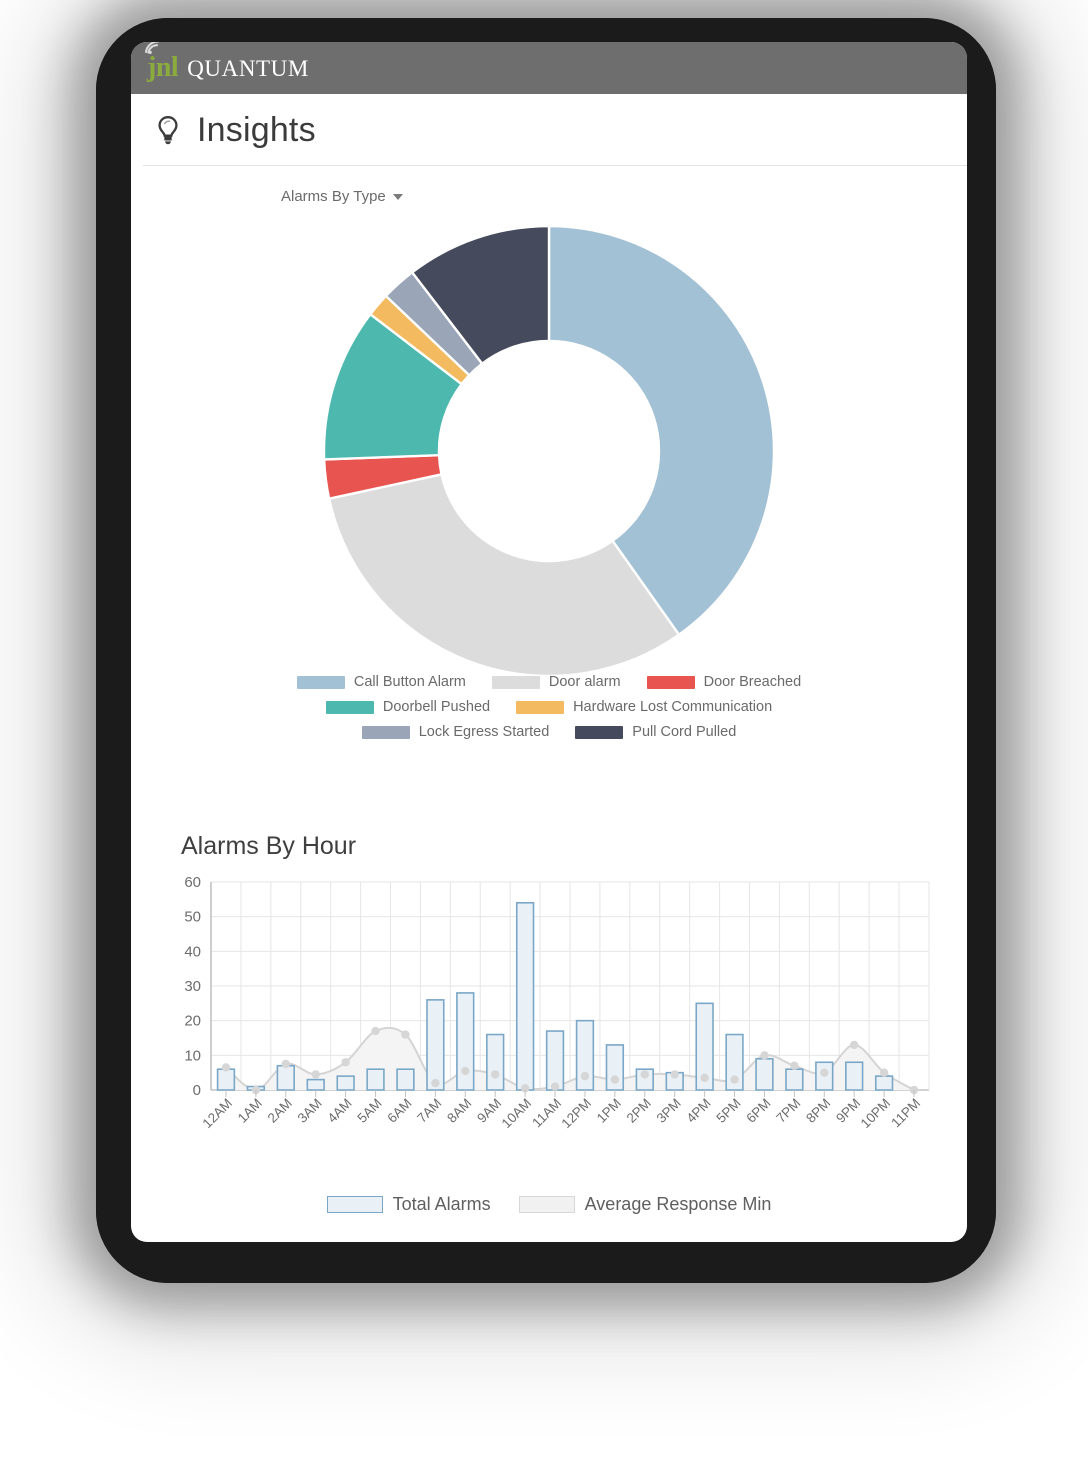  I want to click on dropdown-label: Alarms By Type, so click(333, 196).